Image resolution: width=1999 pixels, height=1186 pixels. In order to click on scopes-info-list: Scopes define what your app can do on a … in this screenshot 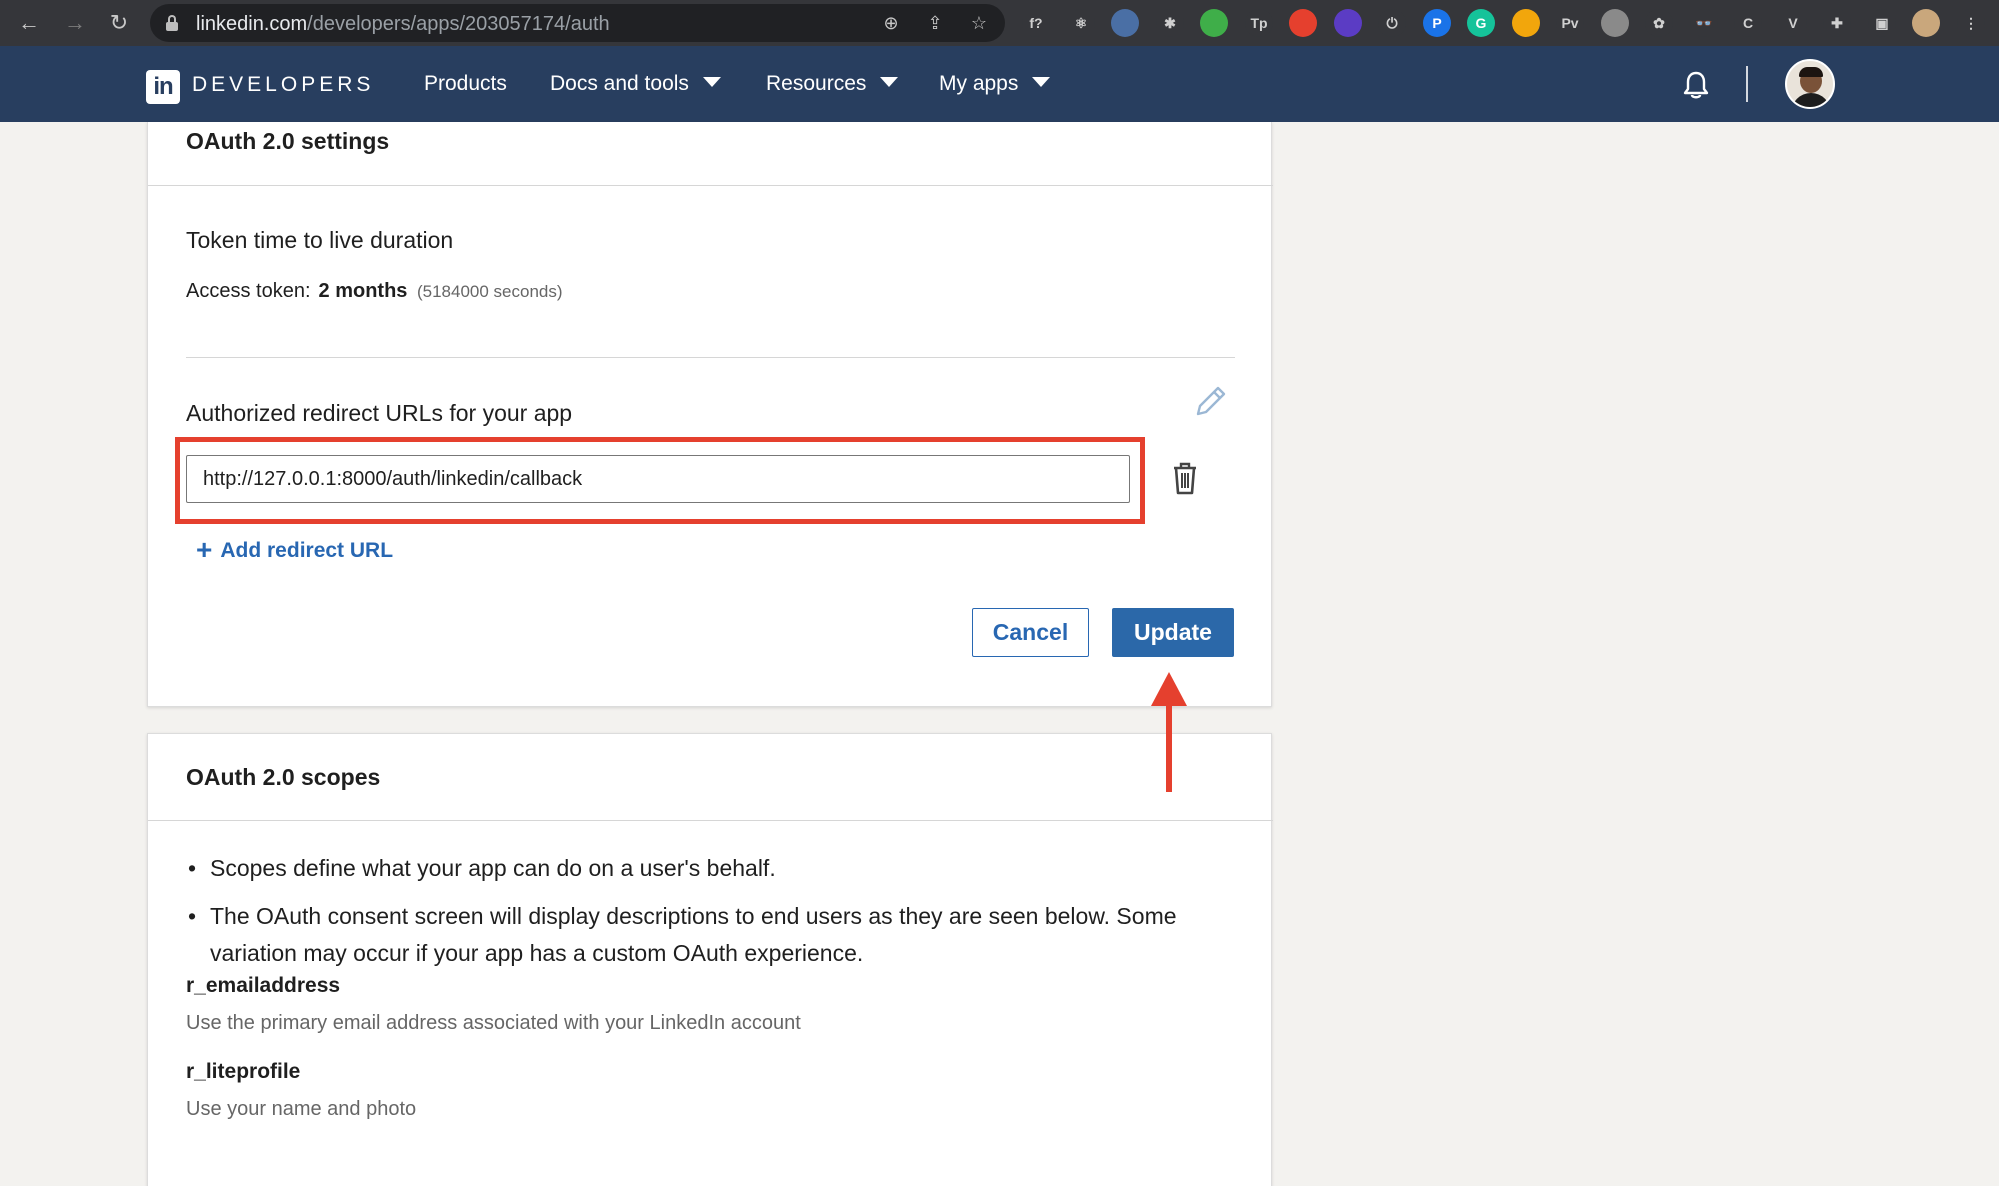, I will do `click(716, 916)`.